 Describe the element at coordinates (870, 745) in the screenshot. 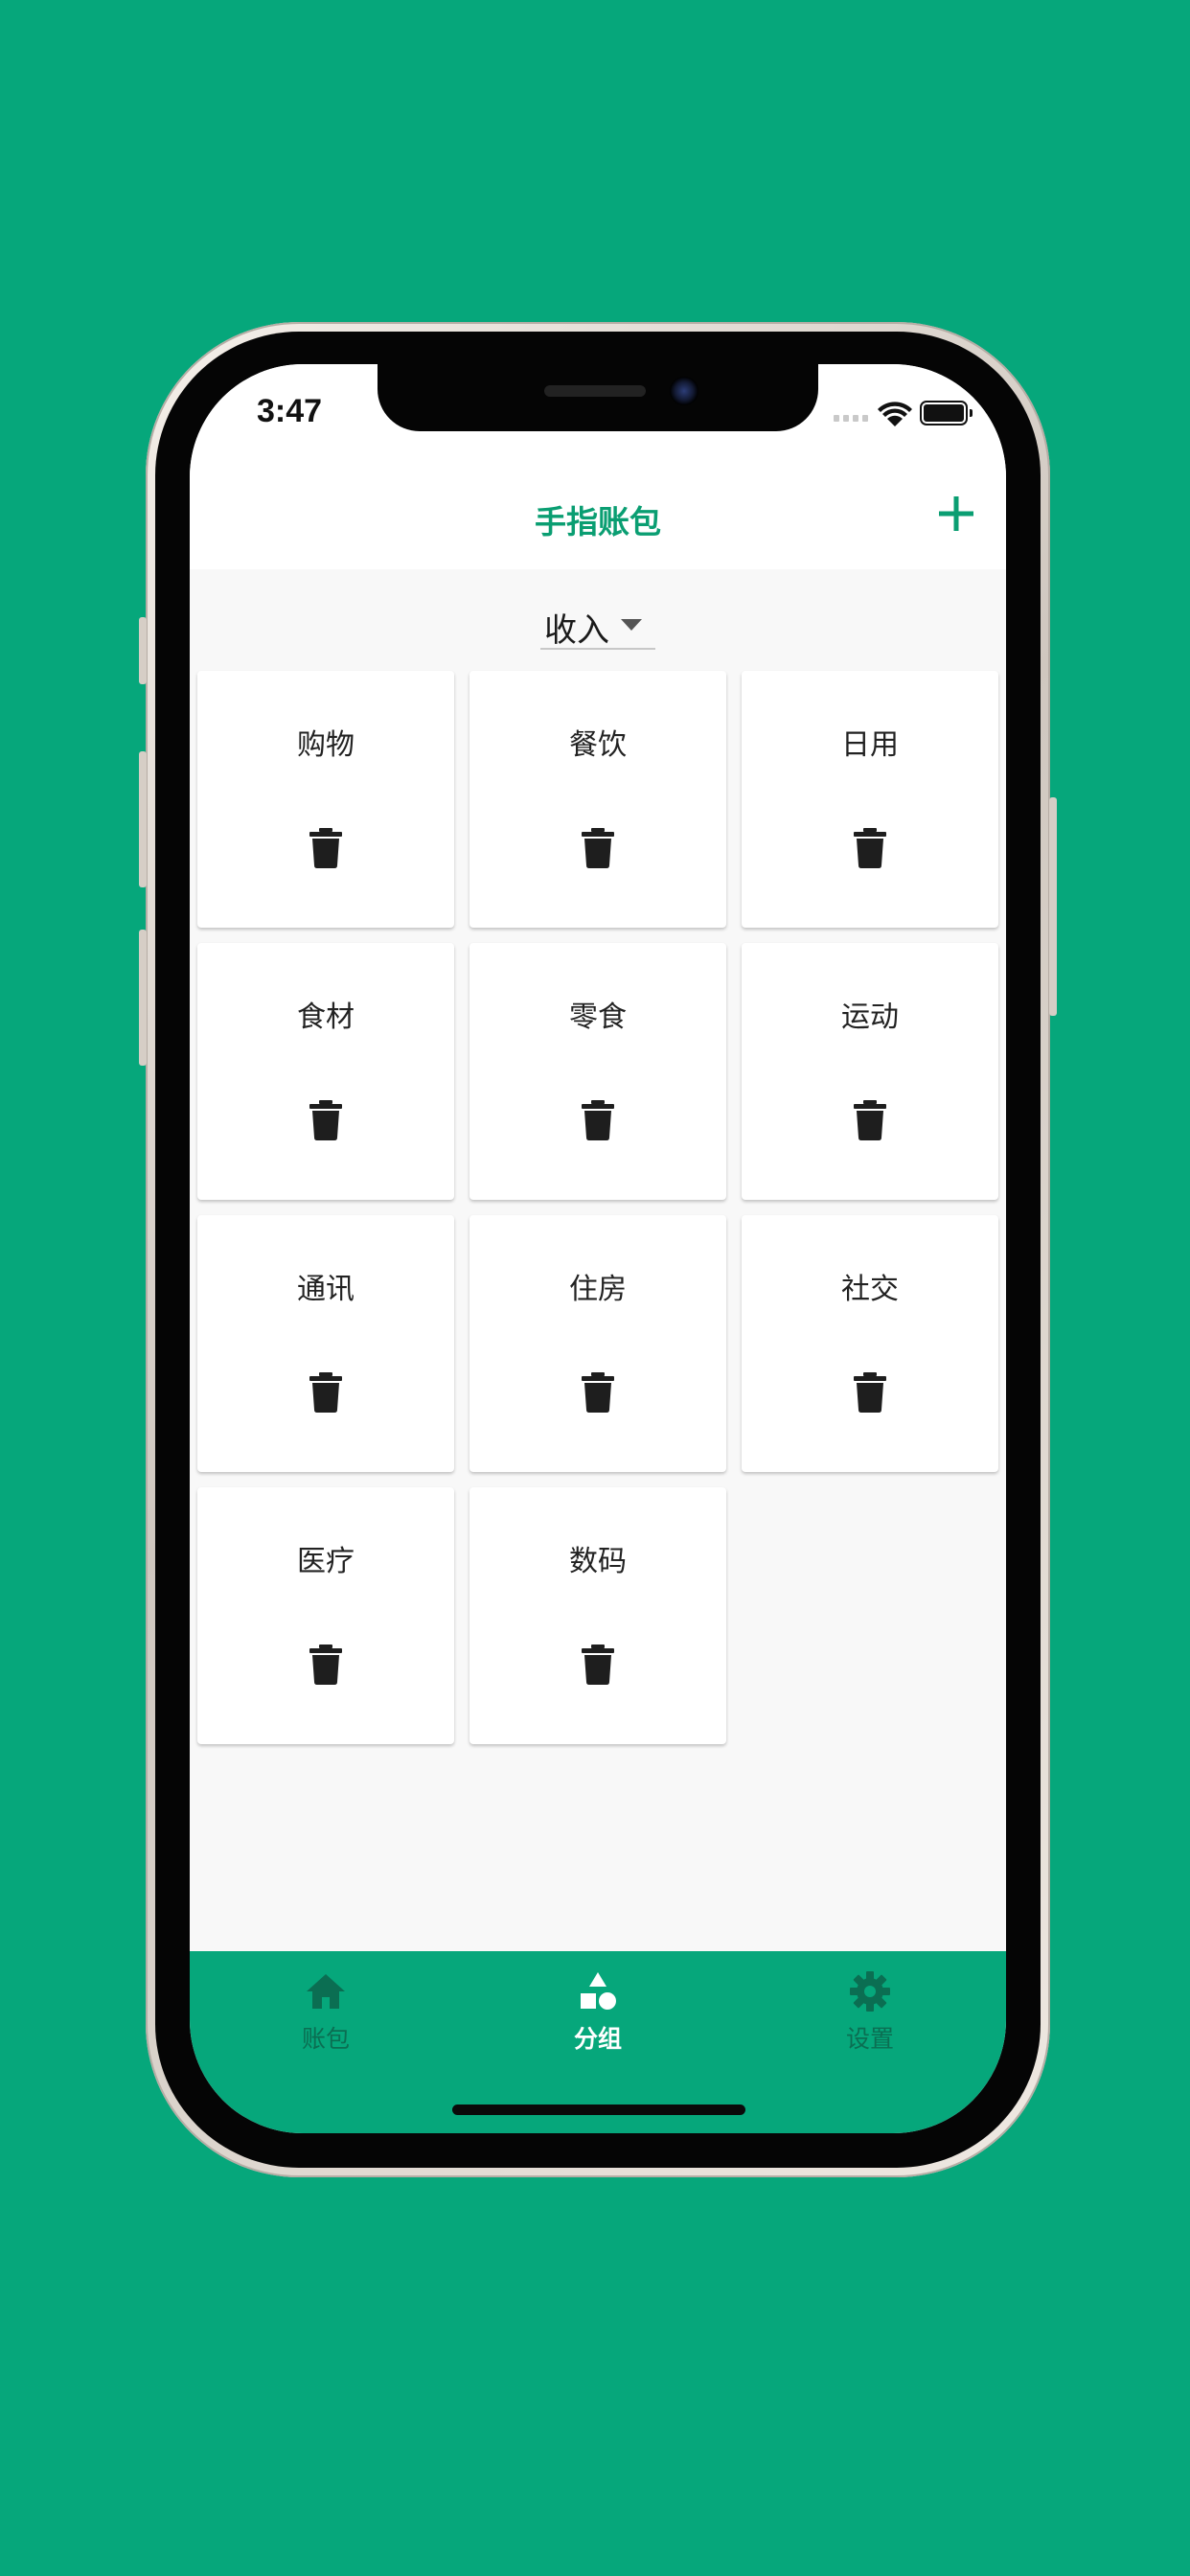

I see `category-name: 日用` at that location.